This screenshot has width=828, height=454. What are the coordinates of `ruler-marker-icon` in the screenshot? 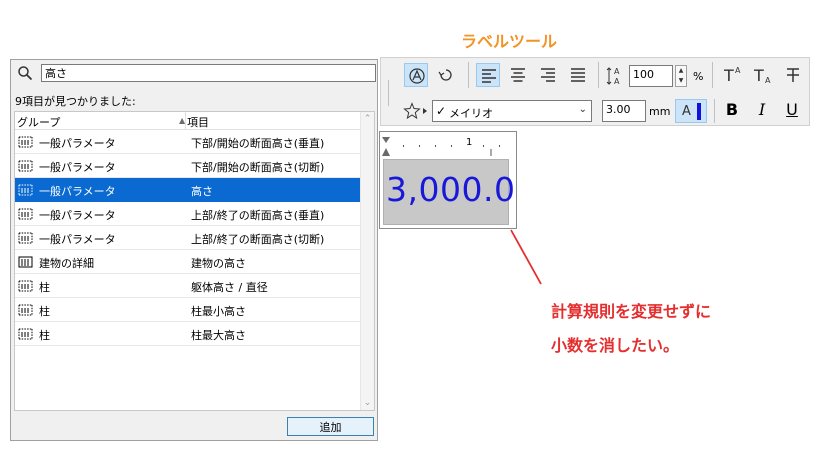 It's located at (446, 145).